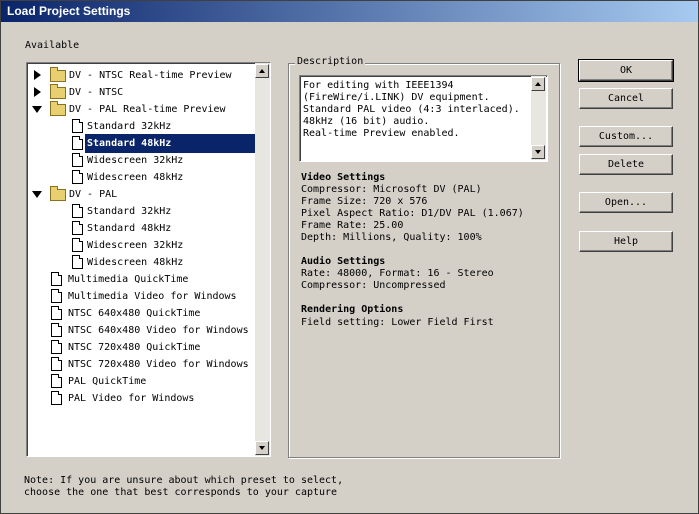 The width and height of the screenshot is (699, 514). Describe the element at coordinates (626, 241) in the screenshot. I see `help-button: Help` at that location.